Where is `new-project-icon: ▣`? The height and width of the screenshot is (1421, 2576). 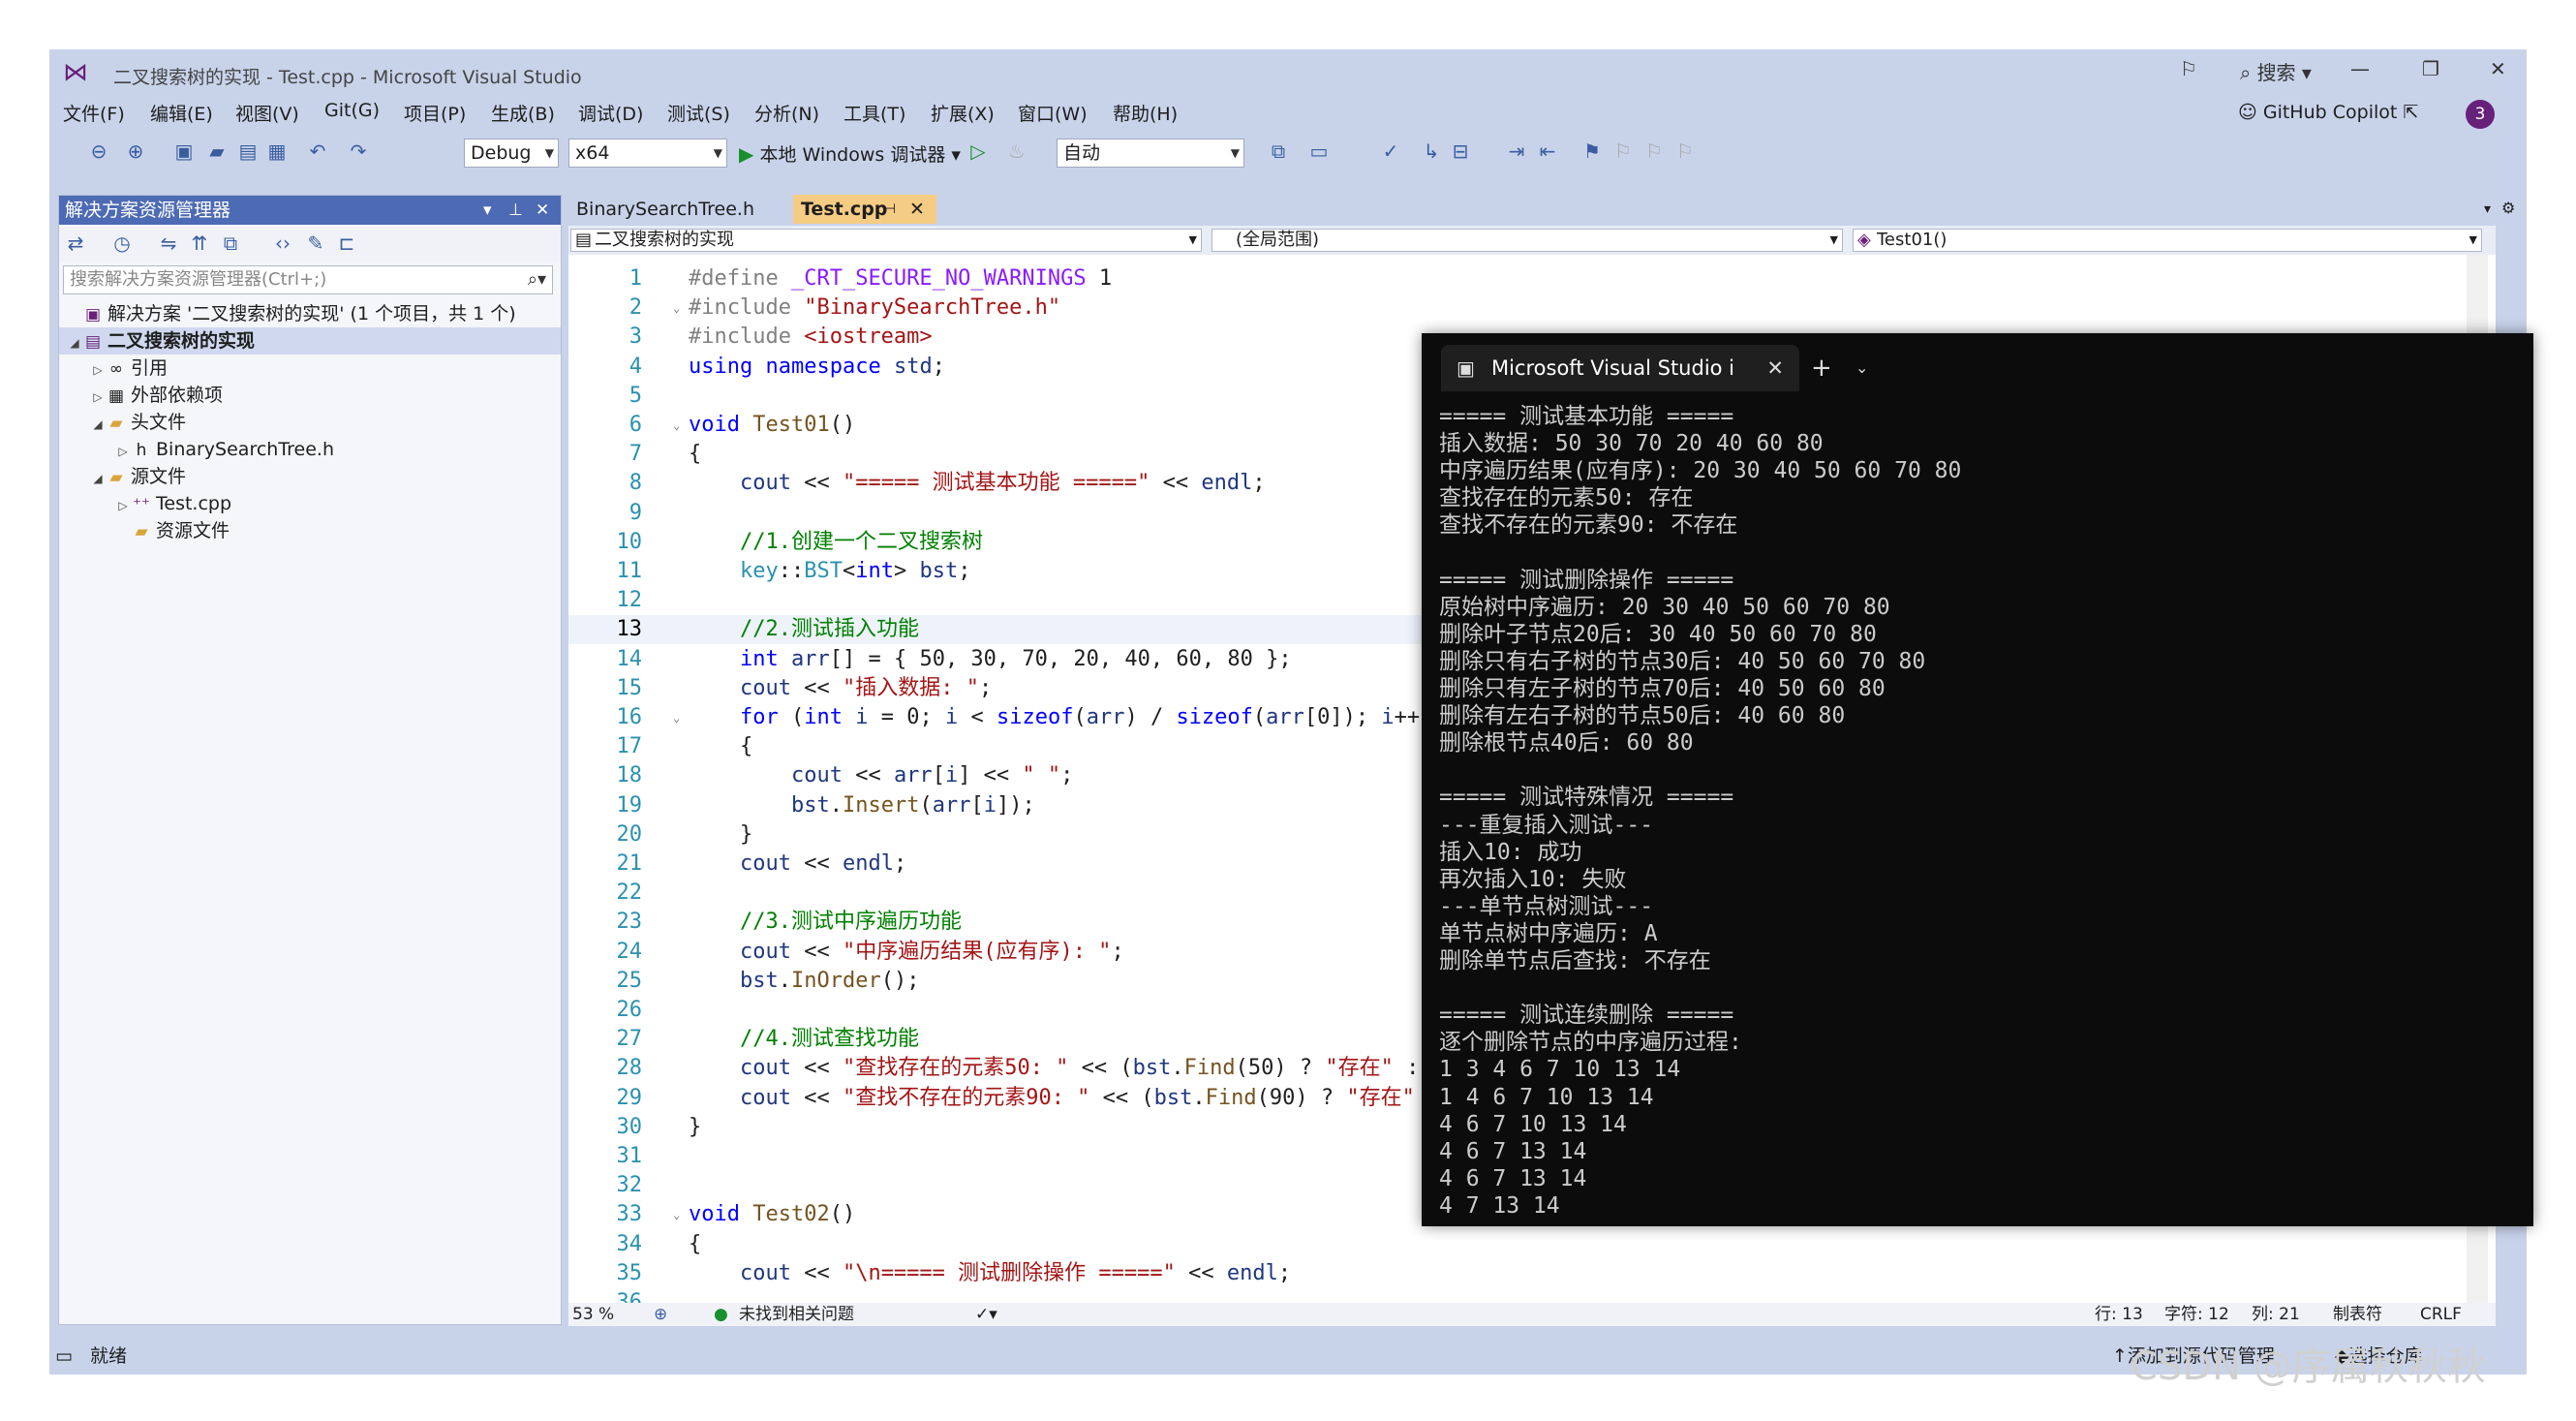 new-project-icon: ▣ is located at coordinates (184, 151).